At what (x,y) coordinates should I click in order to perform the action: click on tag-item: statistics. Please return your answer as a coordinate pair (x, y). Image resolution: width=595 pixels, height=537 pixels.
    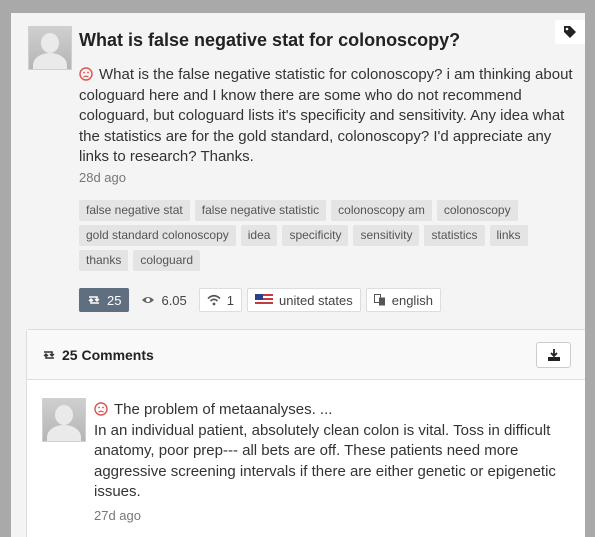
    Looking at the image, I should click on (454, 235).